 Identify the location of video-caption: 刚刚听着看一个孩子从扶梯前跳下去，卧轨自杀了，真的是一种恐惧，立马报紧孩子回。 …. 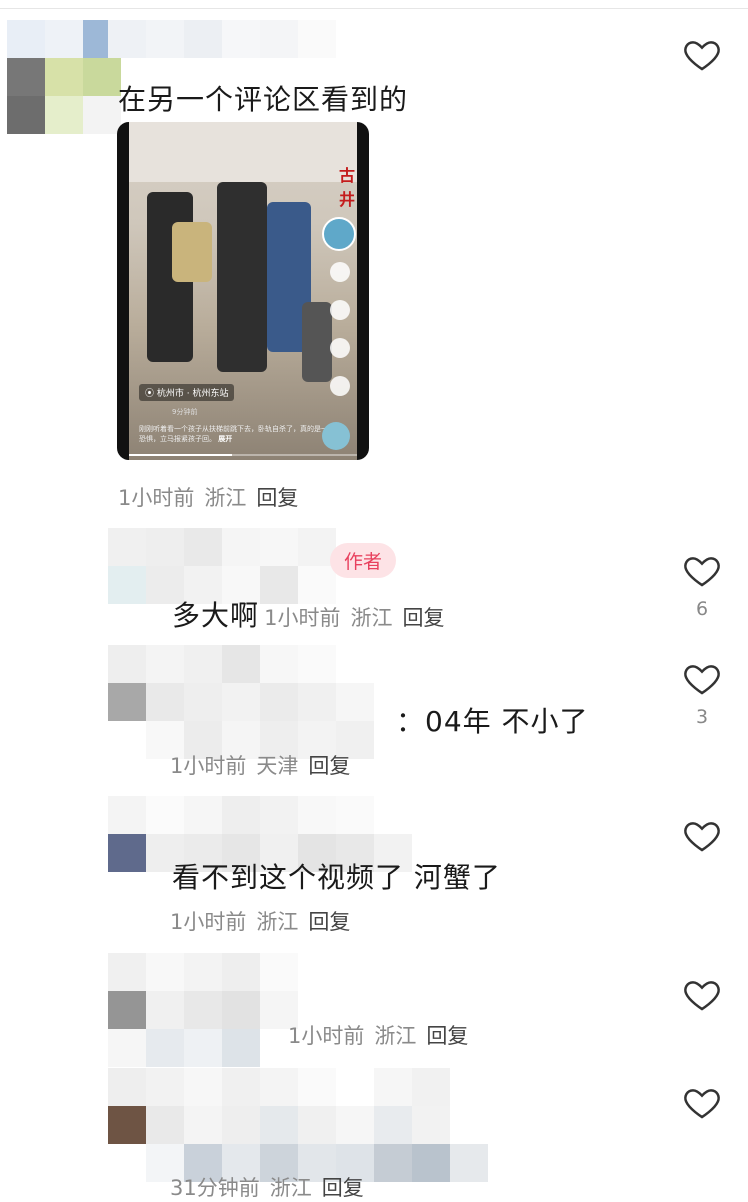
(237, 434).